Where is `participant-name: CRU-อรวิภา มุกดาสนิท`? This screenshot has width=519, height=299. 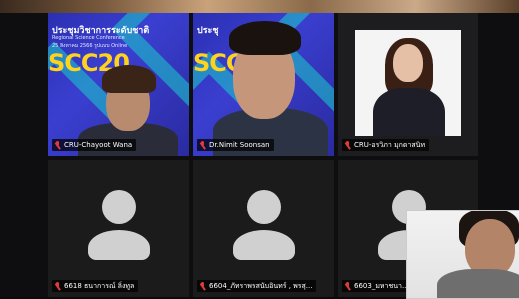 participant-name: CRU-อรวิภา มุกดาสนิท is located at coordinates (390, 145).